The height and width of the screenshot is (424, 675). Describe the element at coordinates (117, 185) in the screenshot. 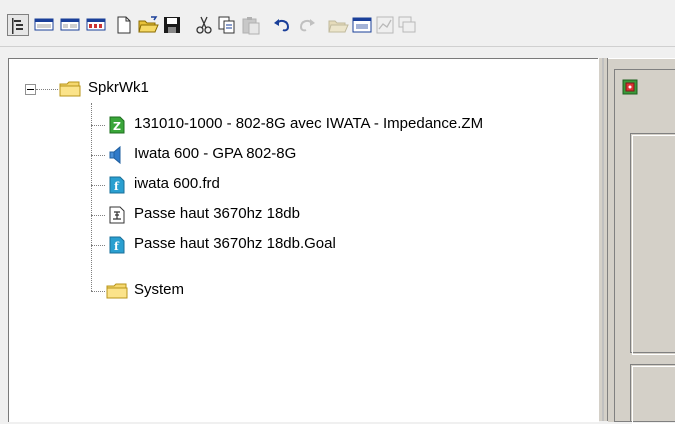

I see `frequency-file-icon: f` at that location.